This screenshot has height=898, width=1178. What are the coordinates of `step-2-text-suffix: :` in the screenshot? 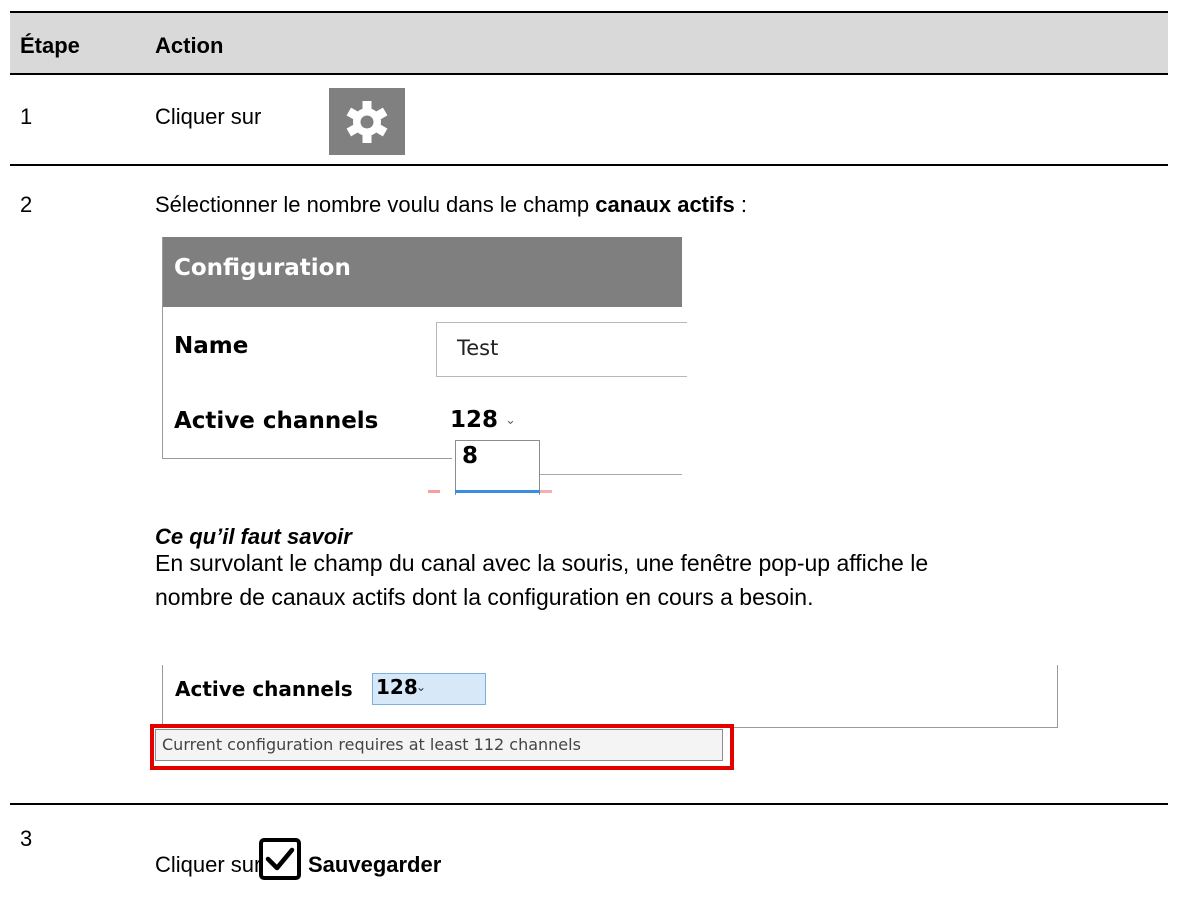 It's located at (743, 204).